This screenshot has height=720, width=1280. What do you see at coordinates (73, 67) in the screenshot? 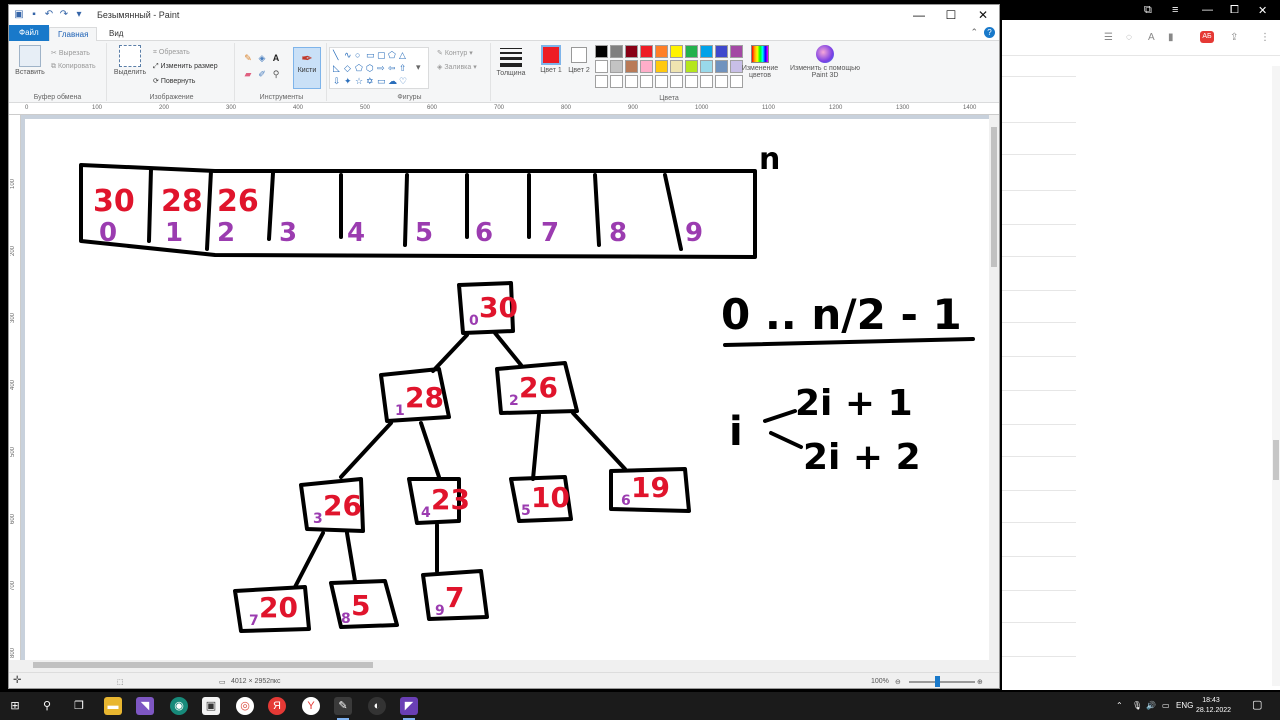
I see `copy-button: ⧉ Копировать` at bounding box center [73, 67].